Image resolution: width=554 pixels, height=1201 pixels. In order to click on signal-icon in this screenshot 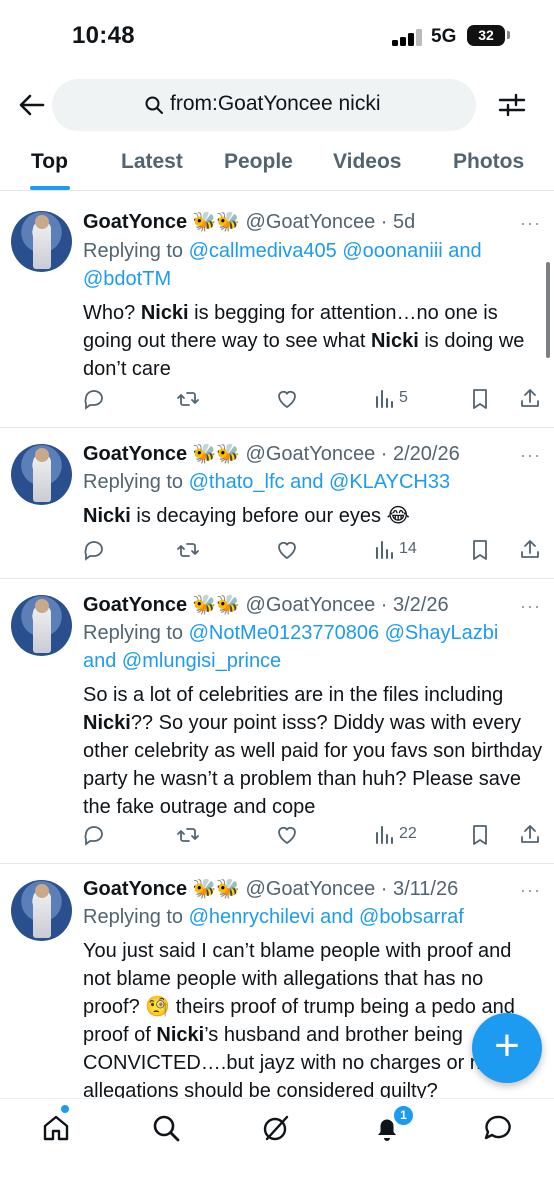, I will do `click(408, 37)`.